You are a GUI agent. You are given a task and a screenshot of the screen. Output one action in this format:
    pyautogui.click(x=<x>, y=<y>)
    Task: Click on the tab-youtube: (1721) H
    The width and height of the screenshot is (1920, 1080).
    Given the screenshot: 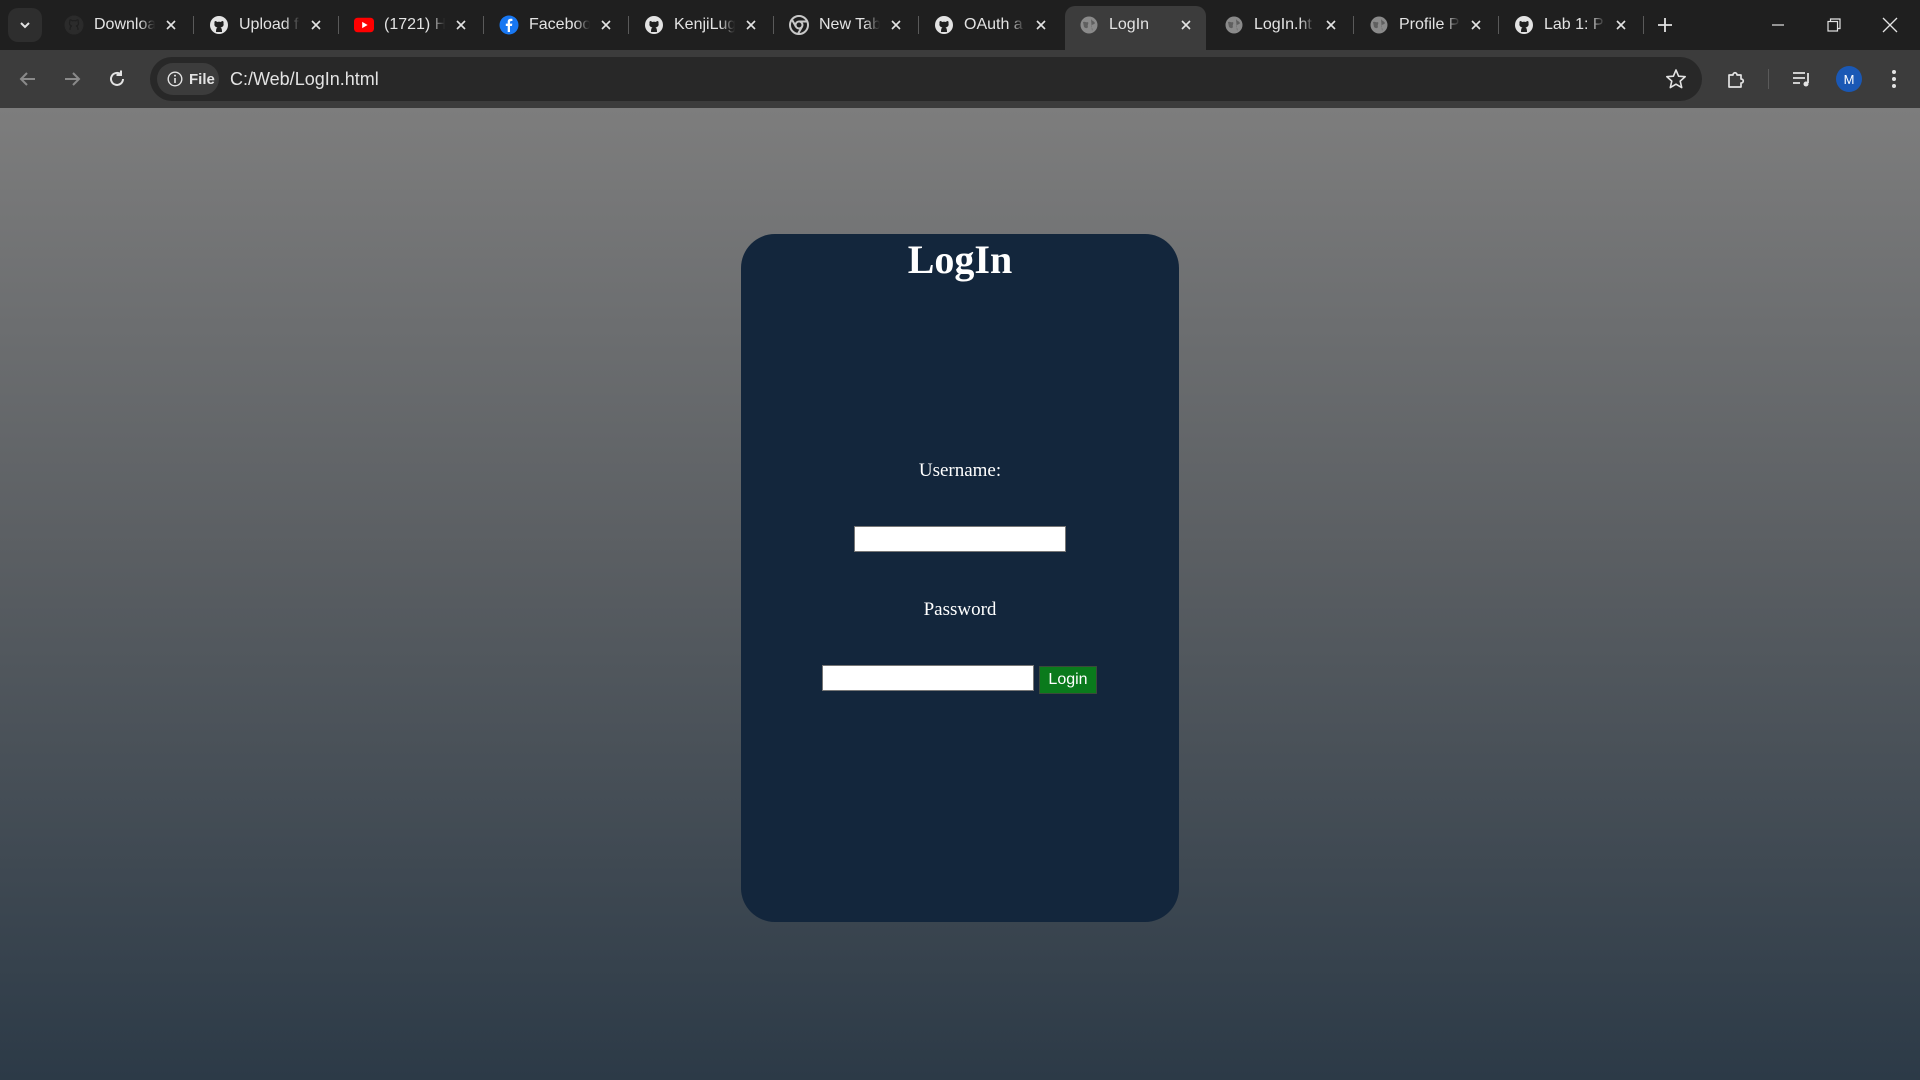 What is the action you would take?
    pyautogui.click(x=410, y=25)
    